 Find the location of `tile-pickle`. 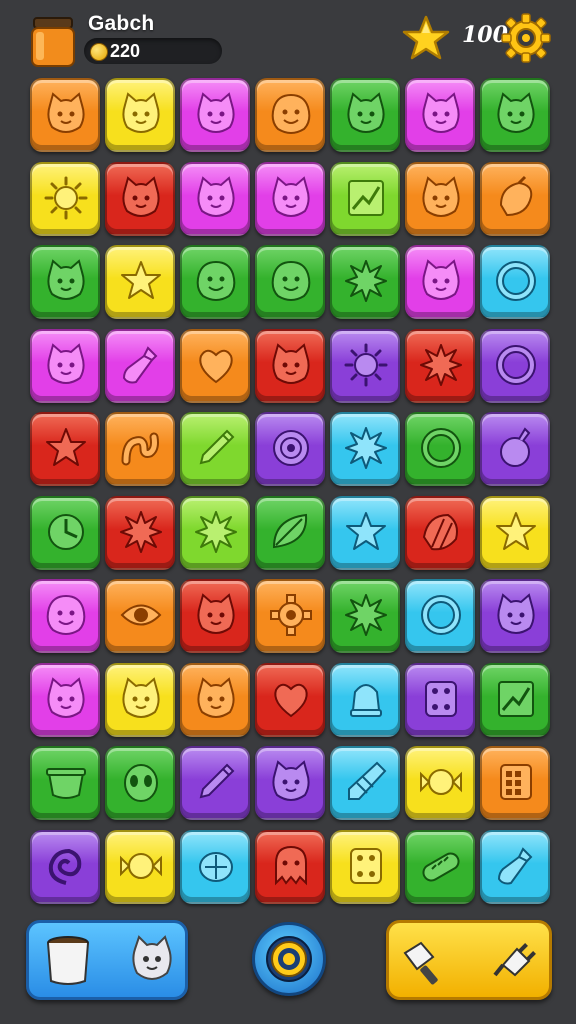

tile-pickle is located at coordinates (440, 866).